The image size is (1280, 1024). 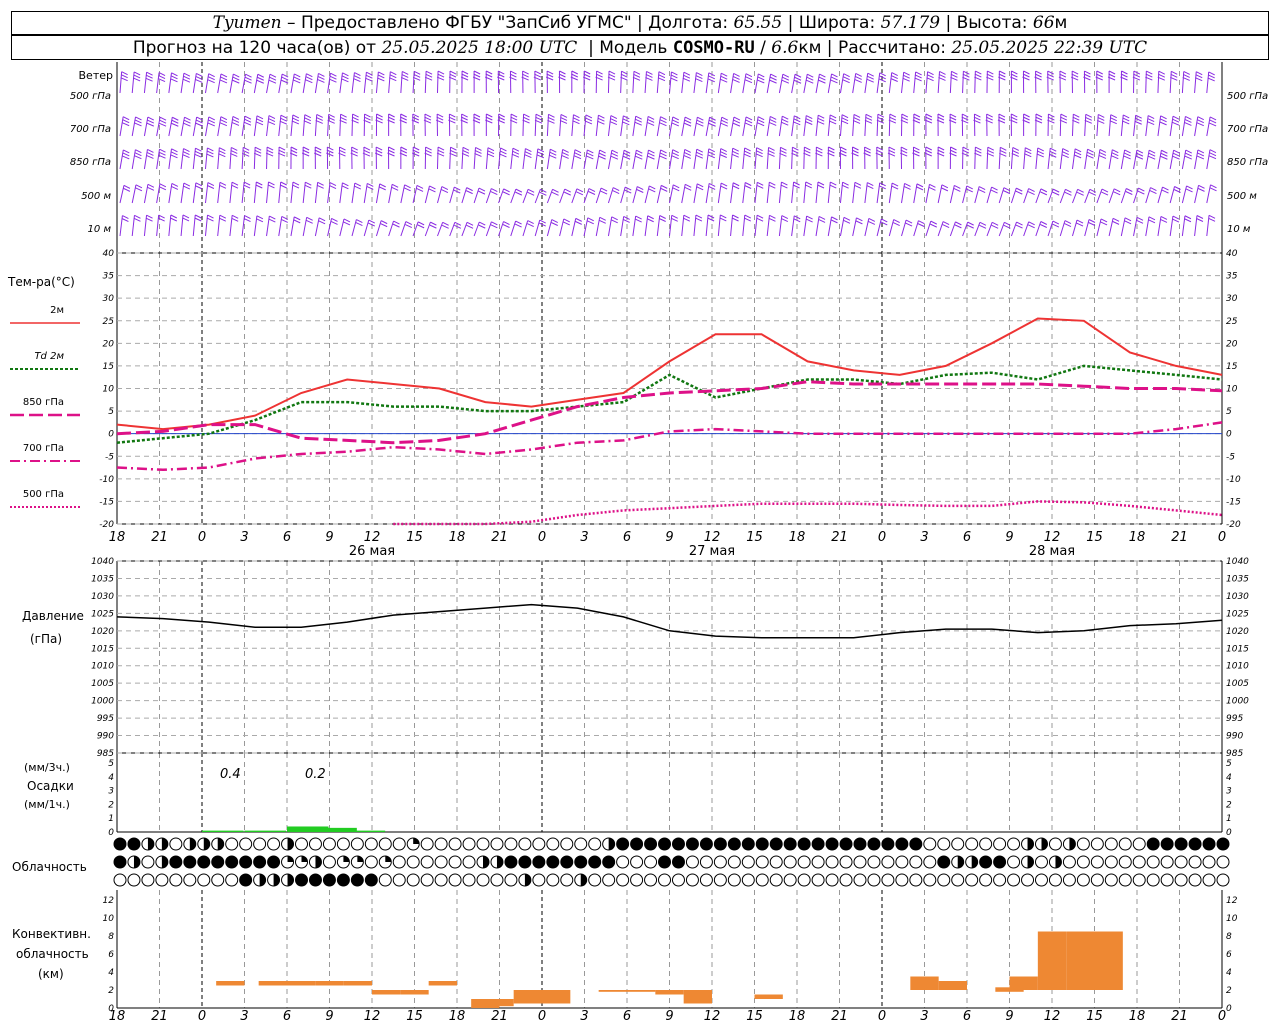 I want to click on y-tick-label: 40, so click(x=109, y=254).